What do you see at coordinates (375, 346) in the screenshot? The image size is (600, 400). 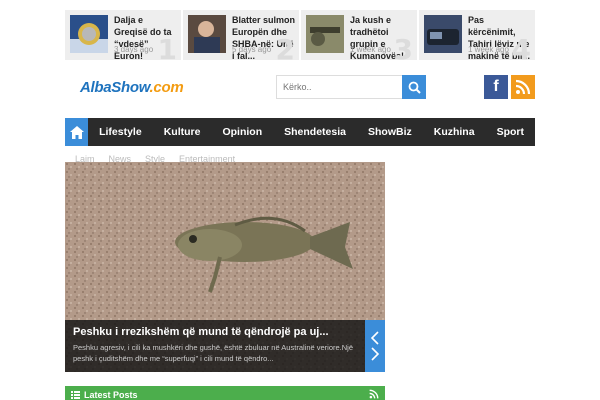 I see `slider-controls` at bounding box center [375, 346].